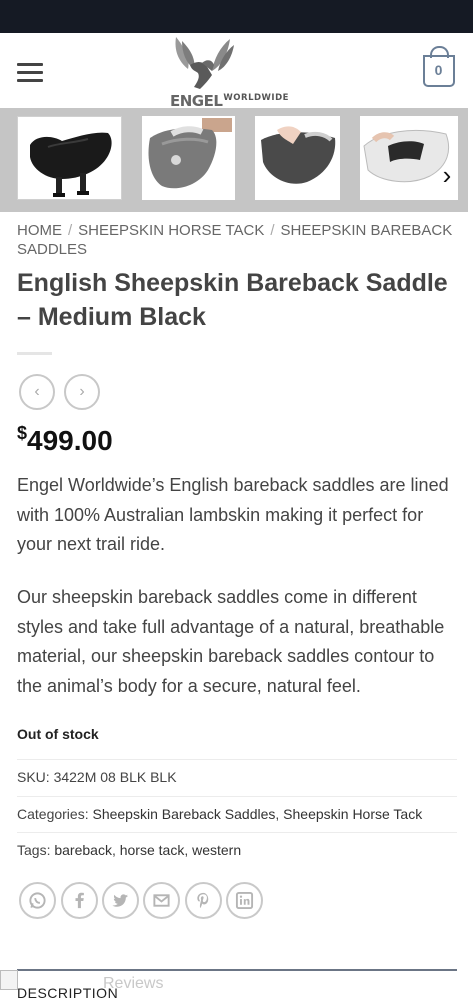  What do you see at coordinates (31, 73) in the screenshot?
I see `hamburger-menu-button` at bounding box center [31, 73].